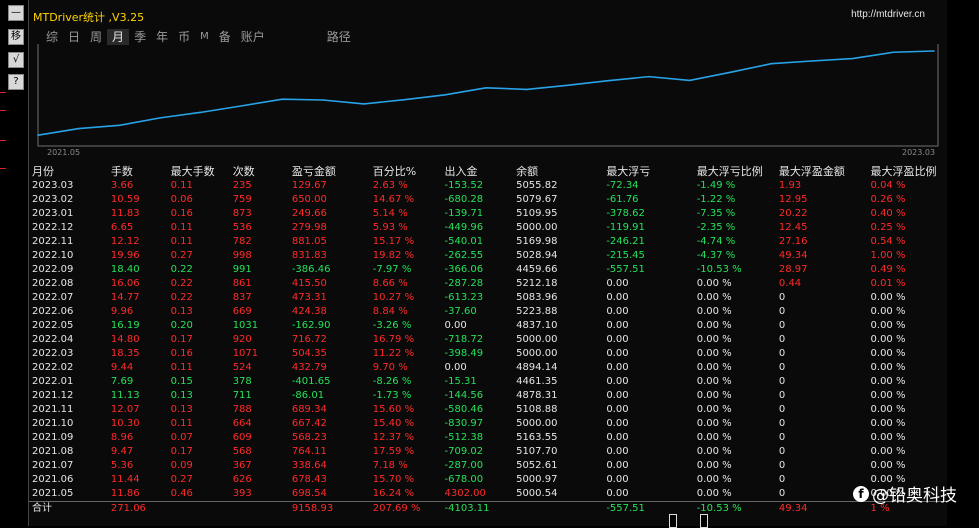  I want to click on table-cell: 15.70 %, so click(393, 479).